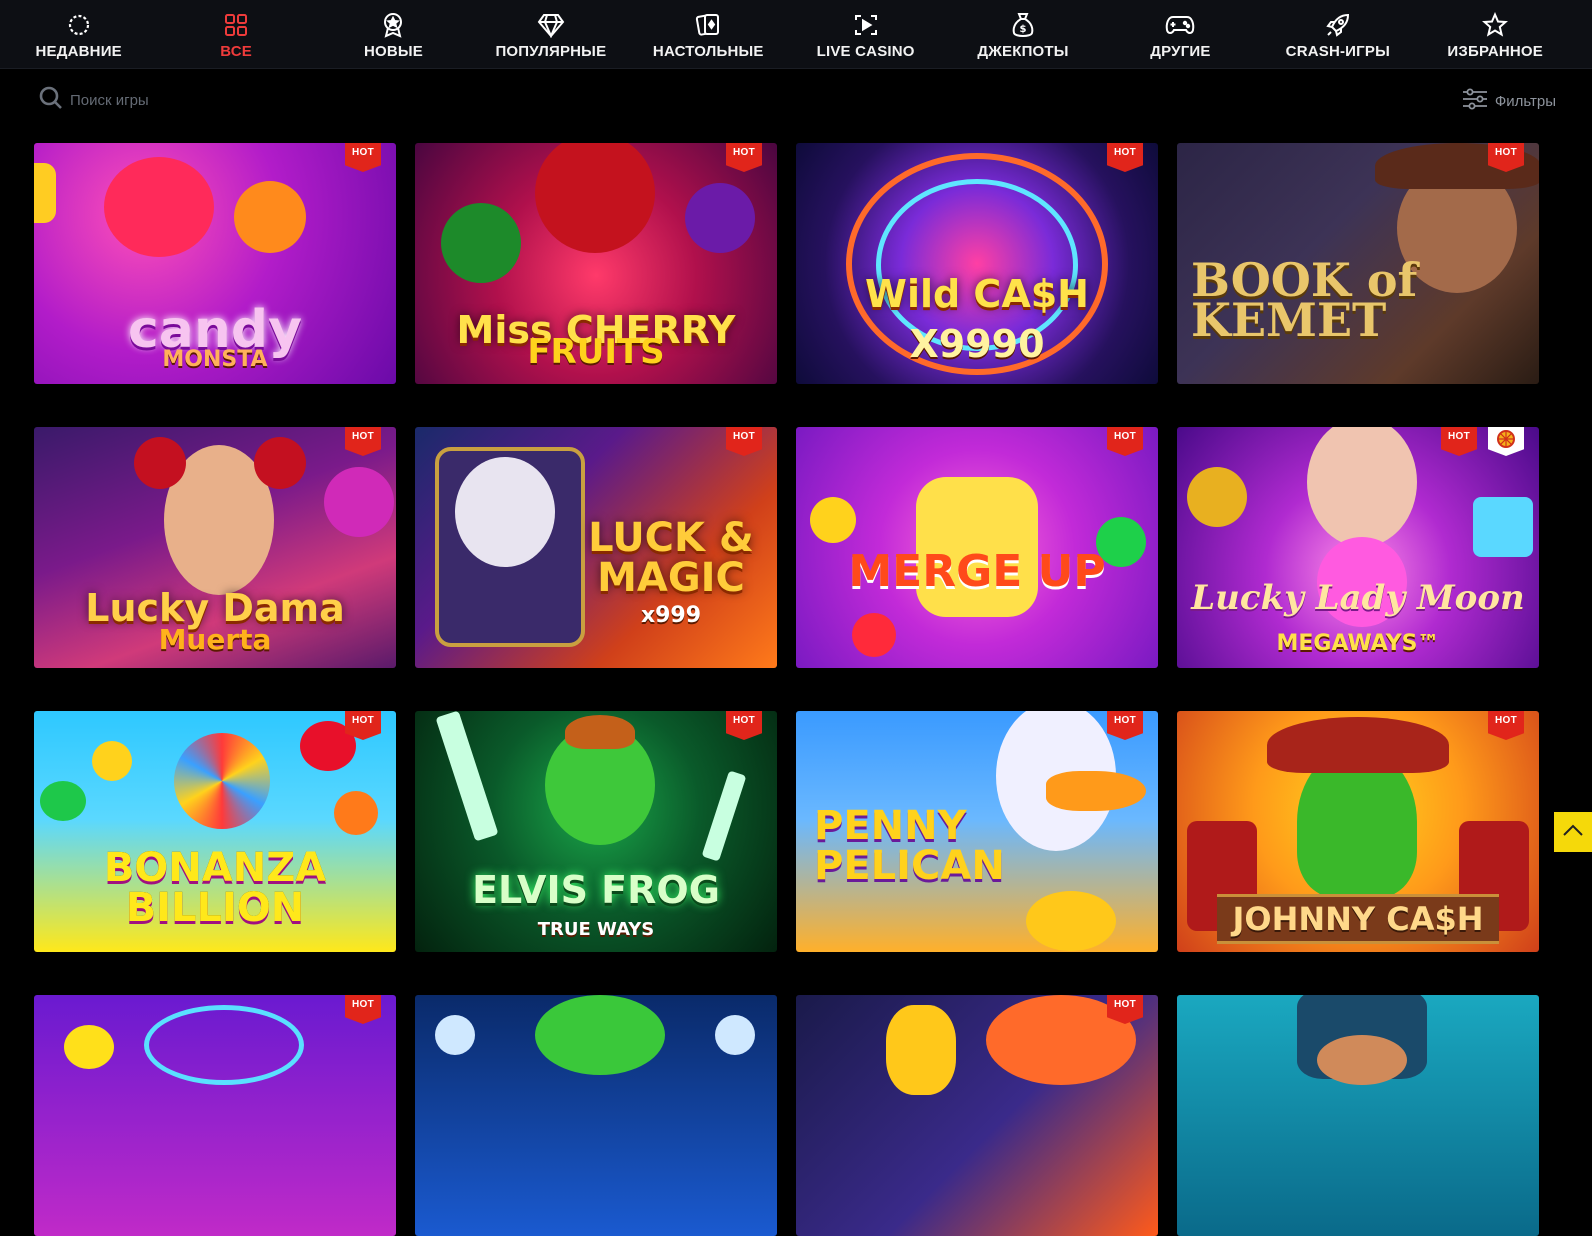 The image size is (1592, 1236). Describe the element at coordinates (215, 547) in the screenshot. I see `game-card-lucky-dama-muerta: Lucky Dama Muerta HOT` at that location.